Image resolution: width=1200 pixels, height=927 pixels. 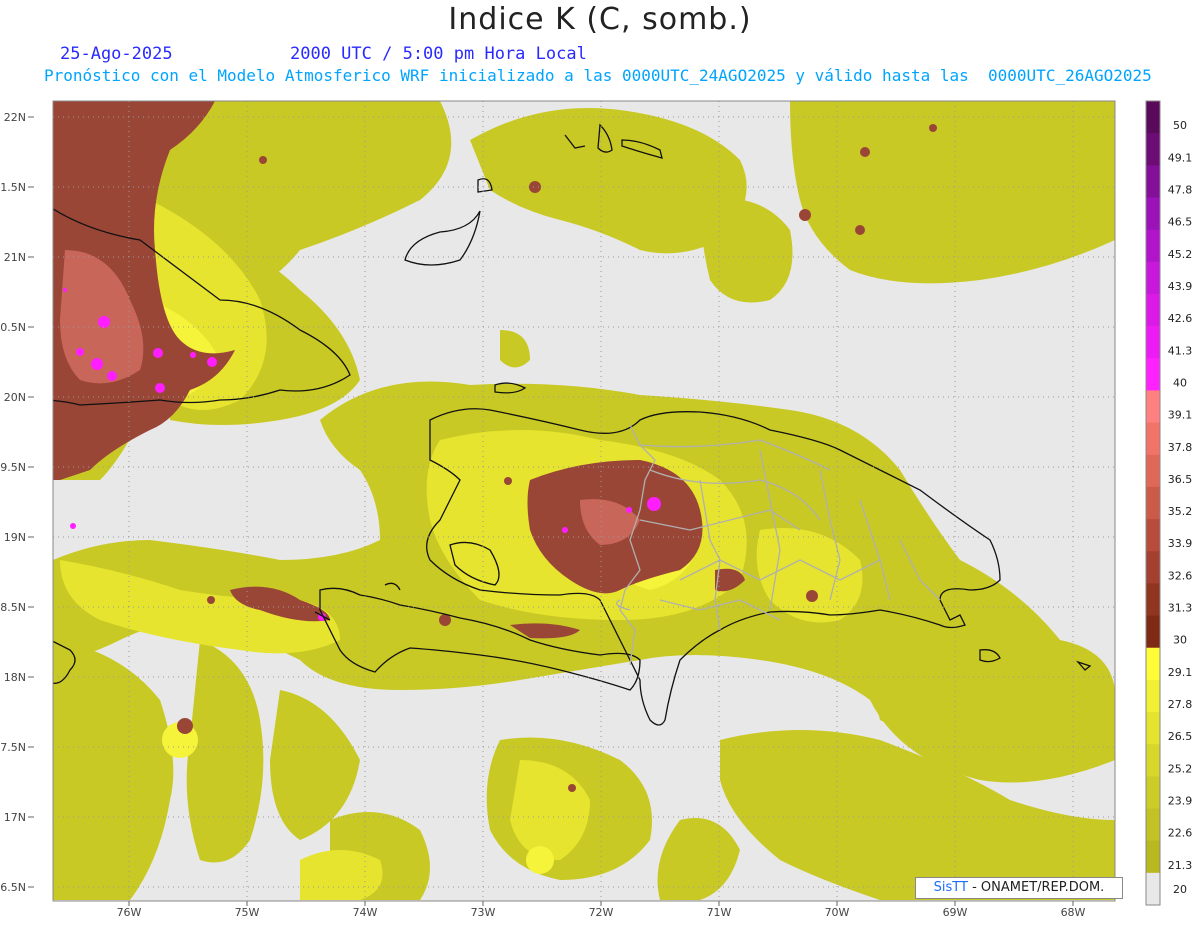 What do you see at coordinates (483, 912) in the screenshot?
I see `lon-label: 73W` at bounding box center [483, 912].